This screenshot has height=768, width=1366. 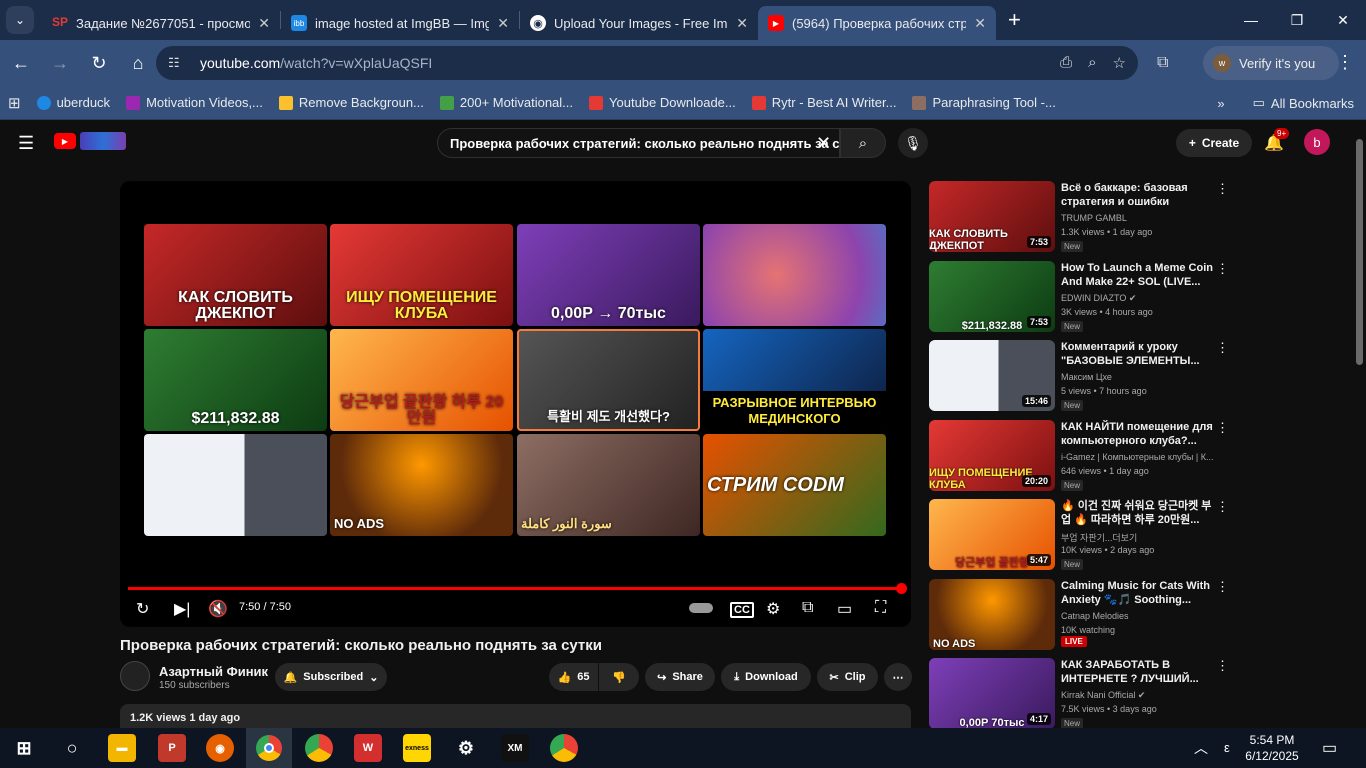 What do you see at coordinates (26, 143) in the screenshot?
I see `guide-menu-icon: ☰` at bounding box center [26, 143].